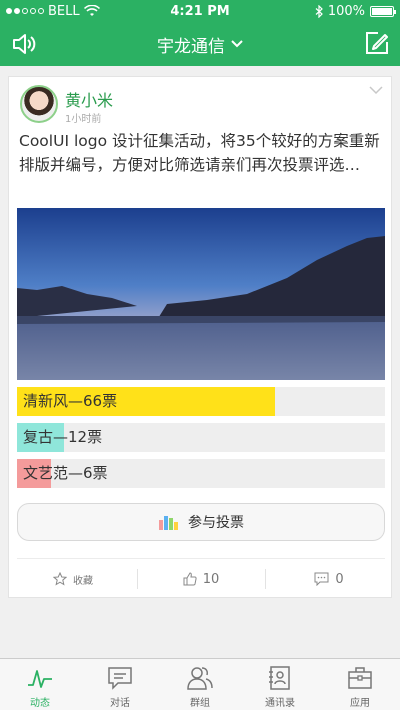 This screenshot has width=400, height=710. I want to click on header-title-dropdown: 宇龙通信, so click(200, 44).